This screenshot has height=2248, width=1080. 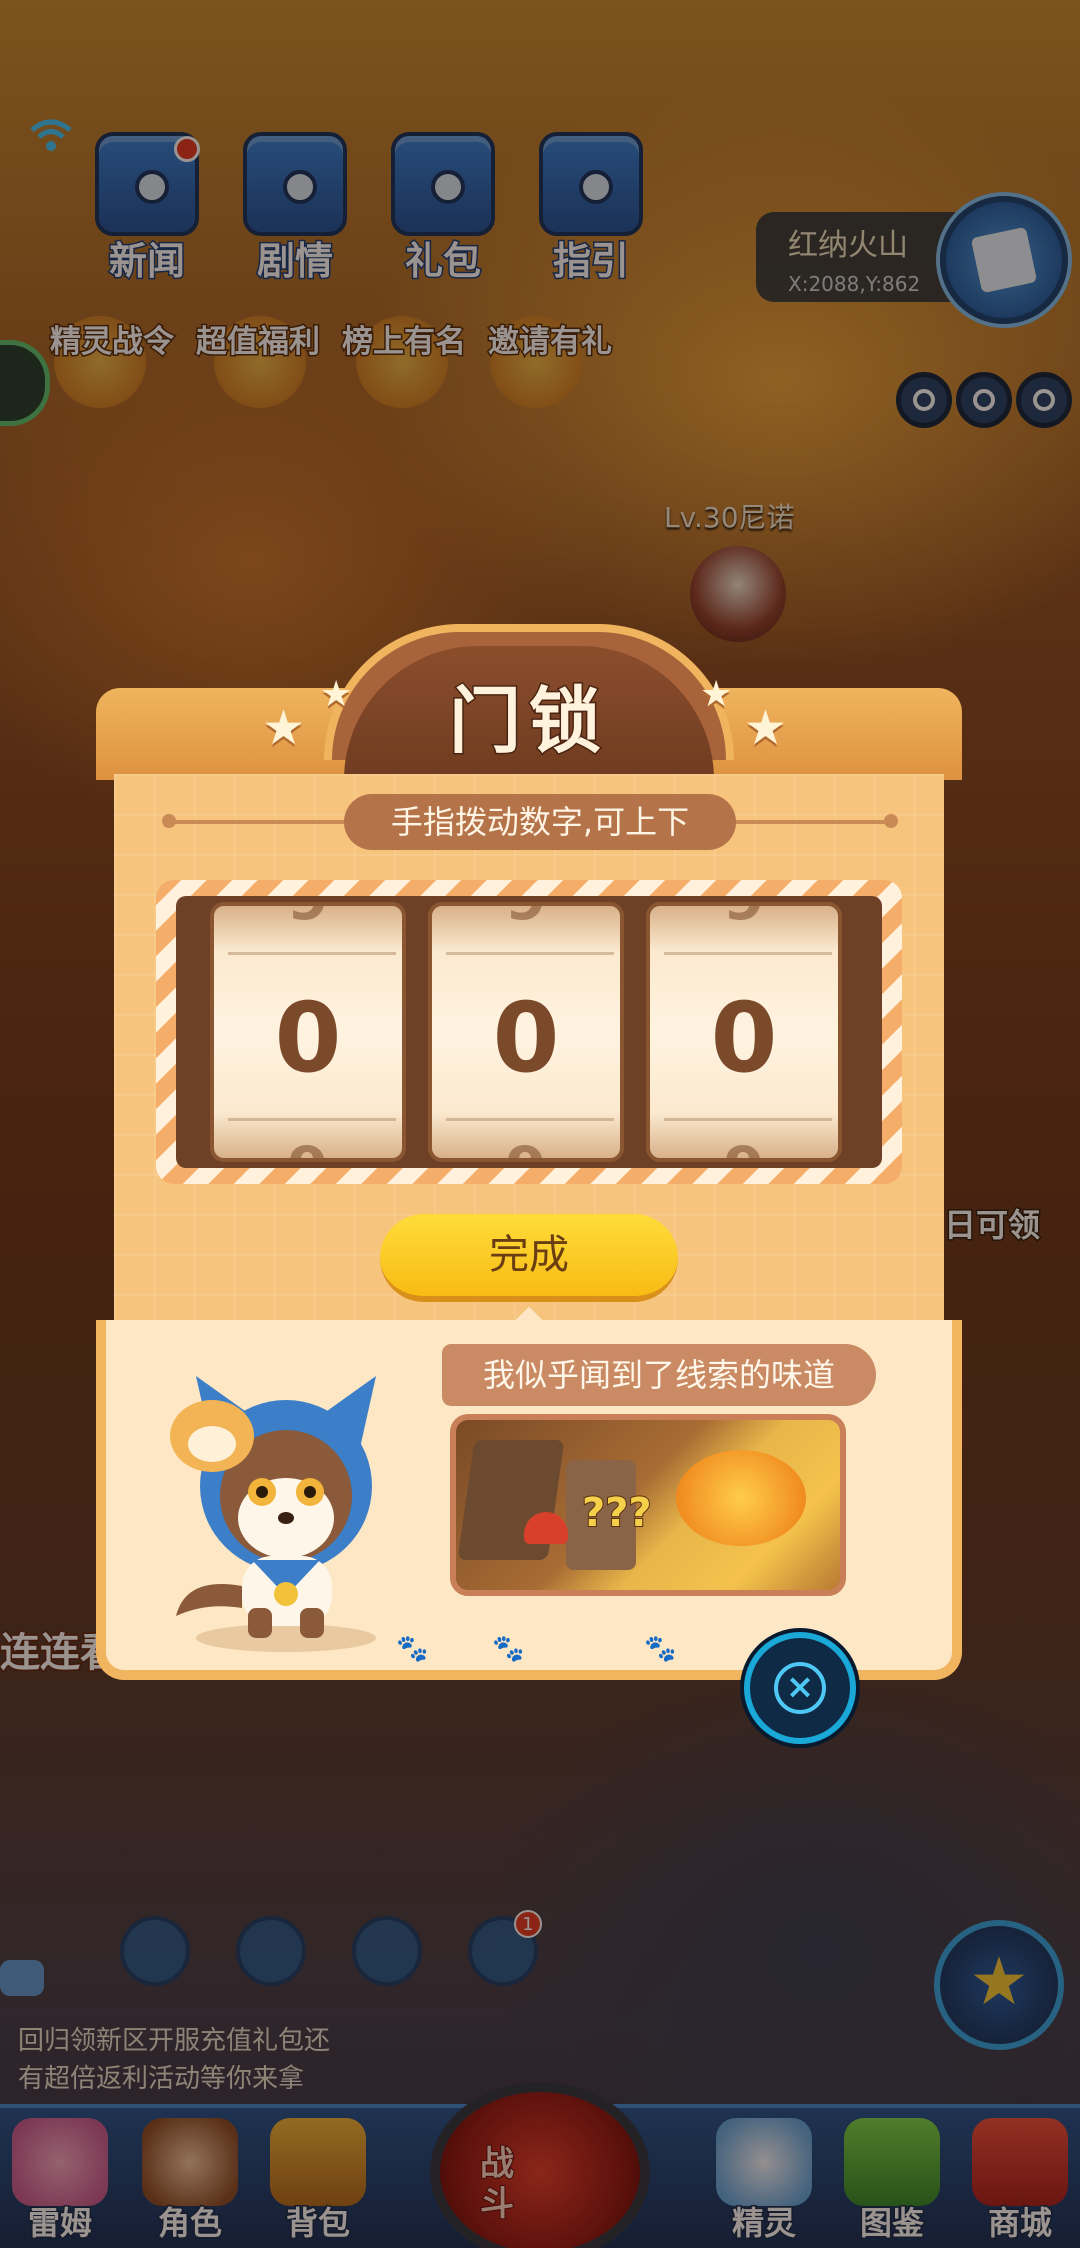 I want to click on close-icon: ×, so click(x=800, y=1688).